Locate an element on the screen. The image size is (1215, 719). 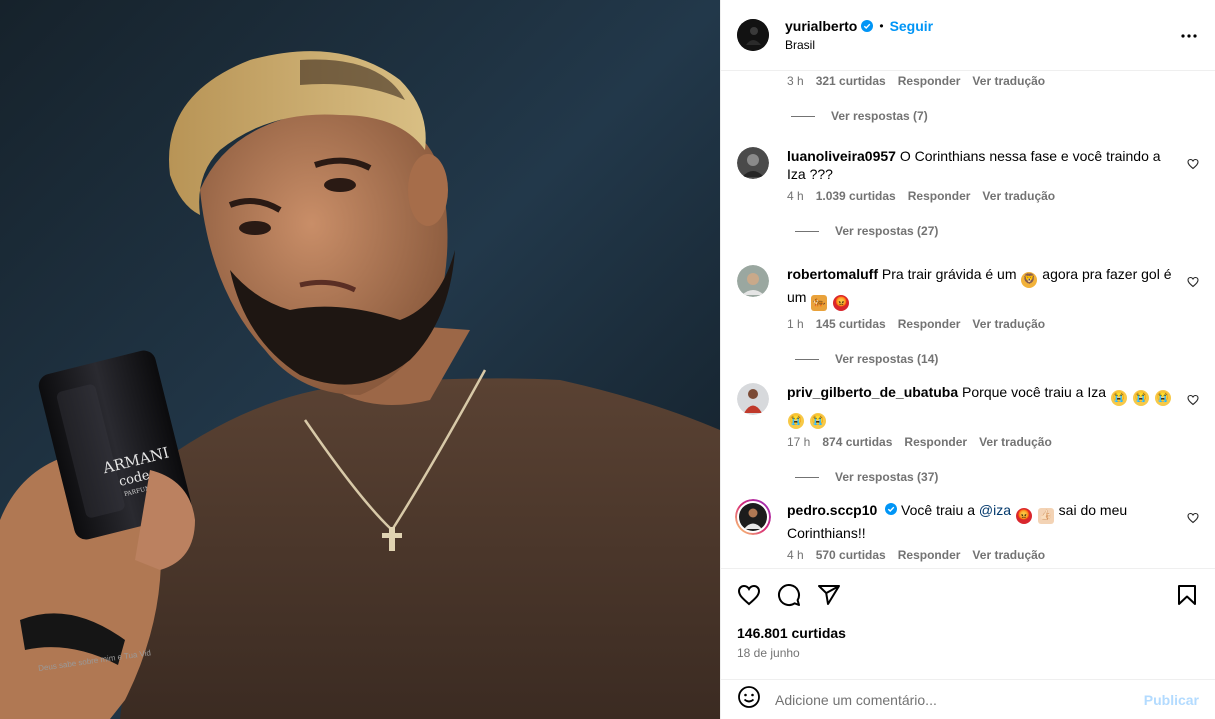
mention-link: @iza is located at coordinates (995, 510).